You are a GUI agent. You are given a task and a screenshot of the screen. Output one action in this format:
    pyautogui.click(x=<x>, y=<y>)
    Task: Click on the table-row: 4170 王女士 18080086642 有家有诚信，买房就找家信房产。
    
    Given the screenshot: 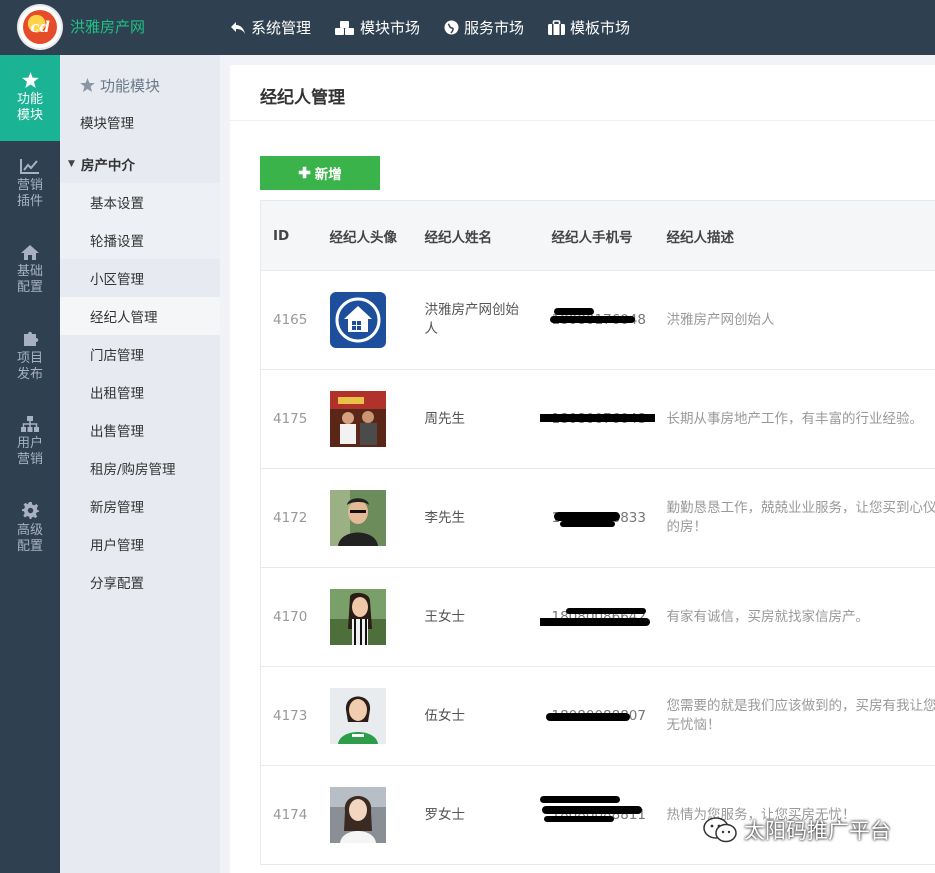 What is the action you would take?
    pyautogui.click(x=597, y=617)
    